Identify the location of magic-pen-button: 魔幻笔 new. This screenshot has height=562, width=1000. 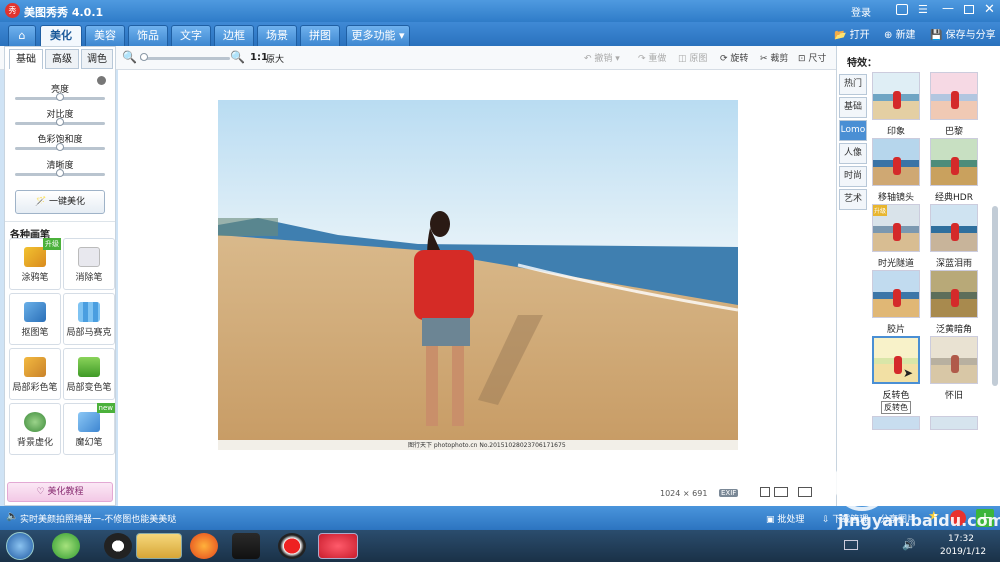
(89, 429).